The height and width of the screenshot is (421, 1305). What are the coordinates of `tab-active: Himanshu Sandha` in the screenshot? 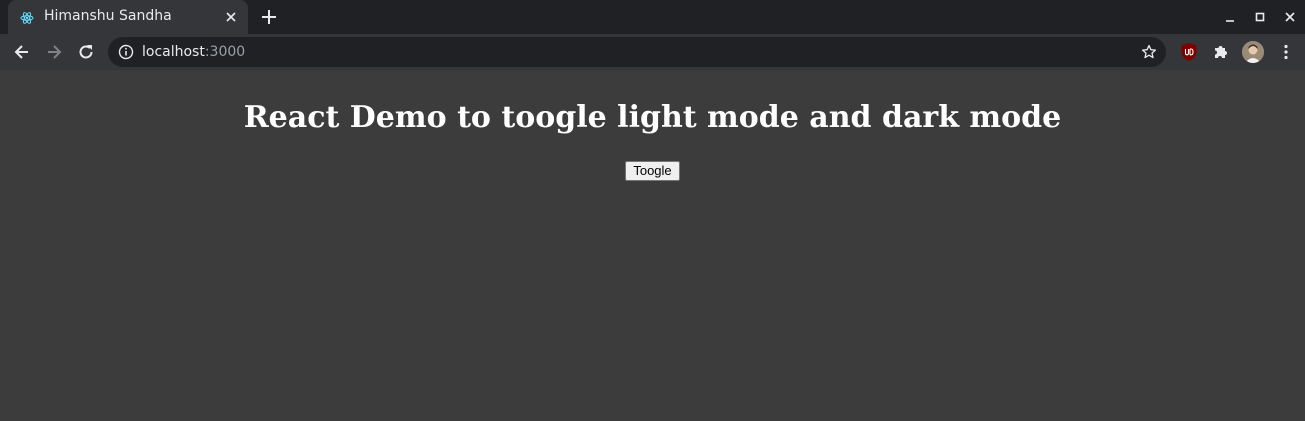 It's located at (128, 17).